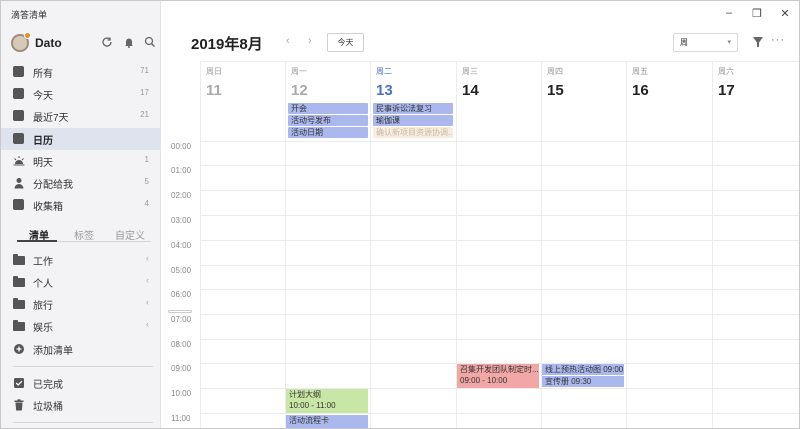 The width and height of the screenshot is (800, 429). I want to click on month-title: 2019年8月, so click(227, 44).